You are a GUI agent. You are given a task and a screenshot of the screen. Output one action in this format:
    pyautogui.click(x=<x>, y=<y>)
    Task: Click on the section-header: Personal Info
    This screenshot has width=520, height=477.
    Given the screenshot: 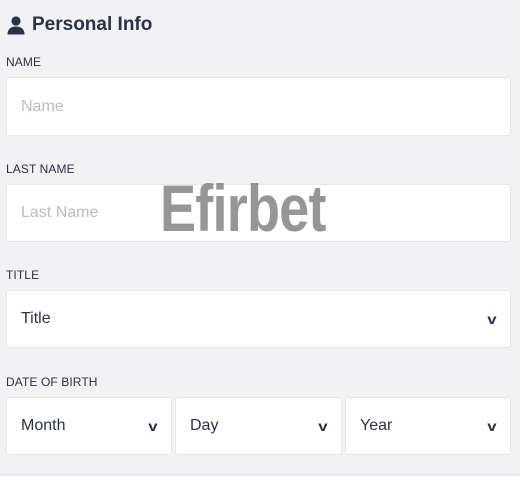 What is the action you would take?
    pyautogui.click(x=79, y=25)
    